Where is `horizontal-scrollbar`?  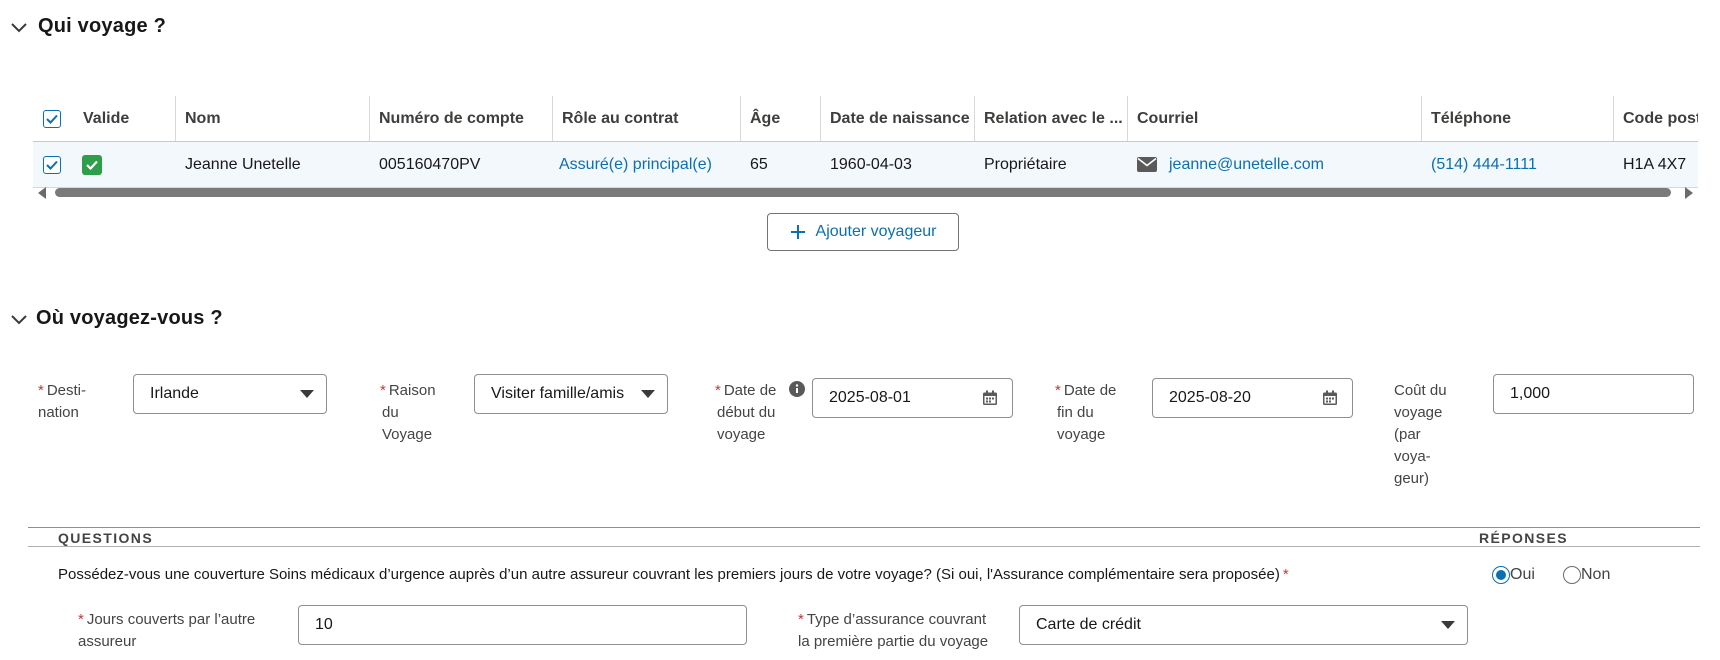
horizontal-scrollbar is located at coordinates (865, 192).